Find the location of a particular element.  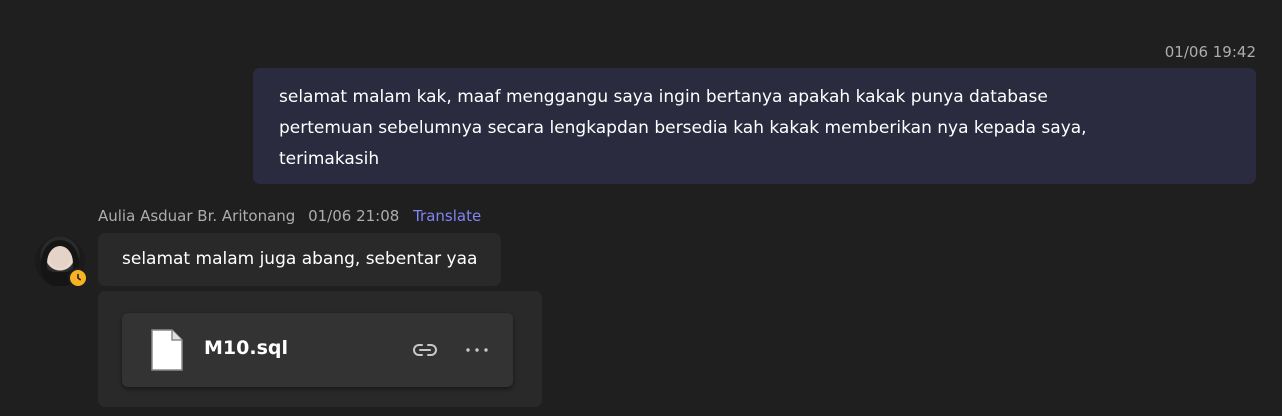

file-attachment-card: M10.sql is located at coordinates (317, 350).